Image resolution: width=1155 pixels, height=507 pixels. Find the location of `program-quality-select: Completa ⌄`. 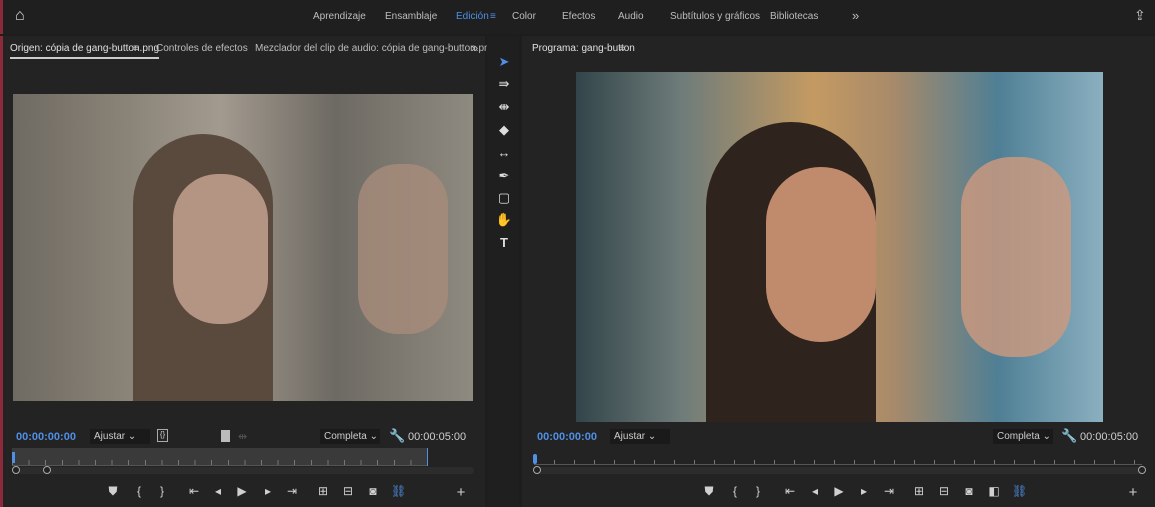

program-quality-select: Completa ⌄ is located at coordinates (1023, 436).